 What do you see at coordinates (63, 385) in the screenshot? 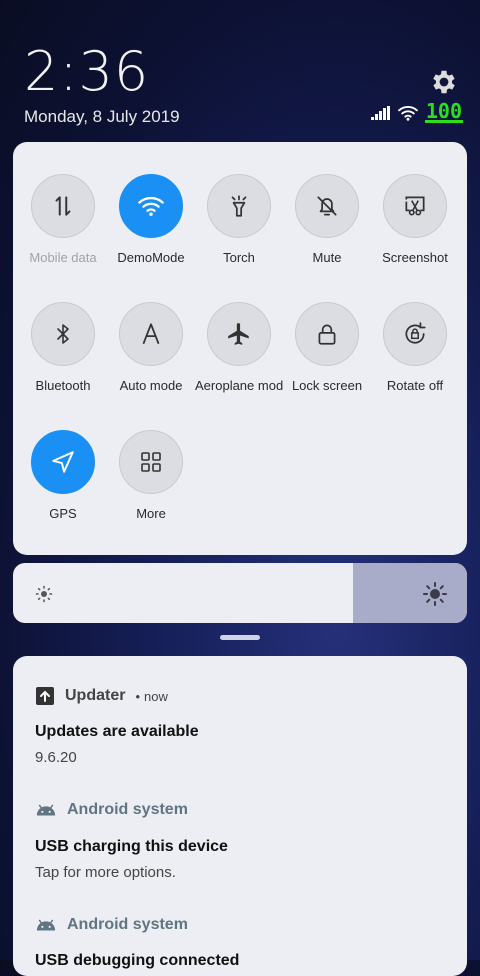
I see `tile-label: Bluetooth` at bounding box center [63, 385].